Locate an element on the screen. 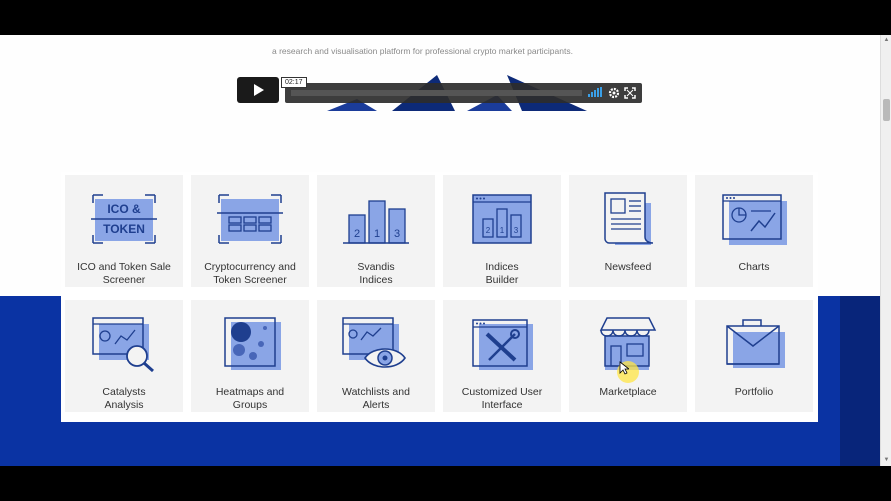 The height and width of the screenshot is (501, 891). newspaper-icon is located at coordinates (629, 218).